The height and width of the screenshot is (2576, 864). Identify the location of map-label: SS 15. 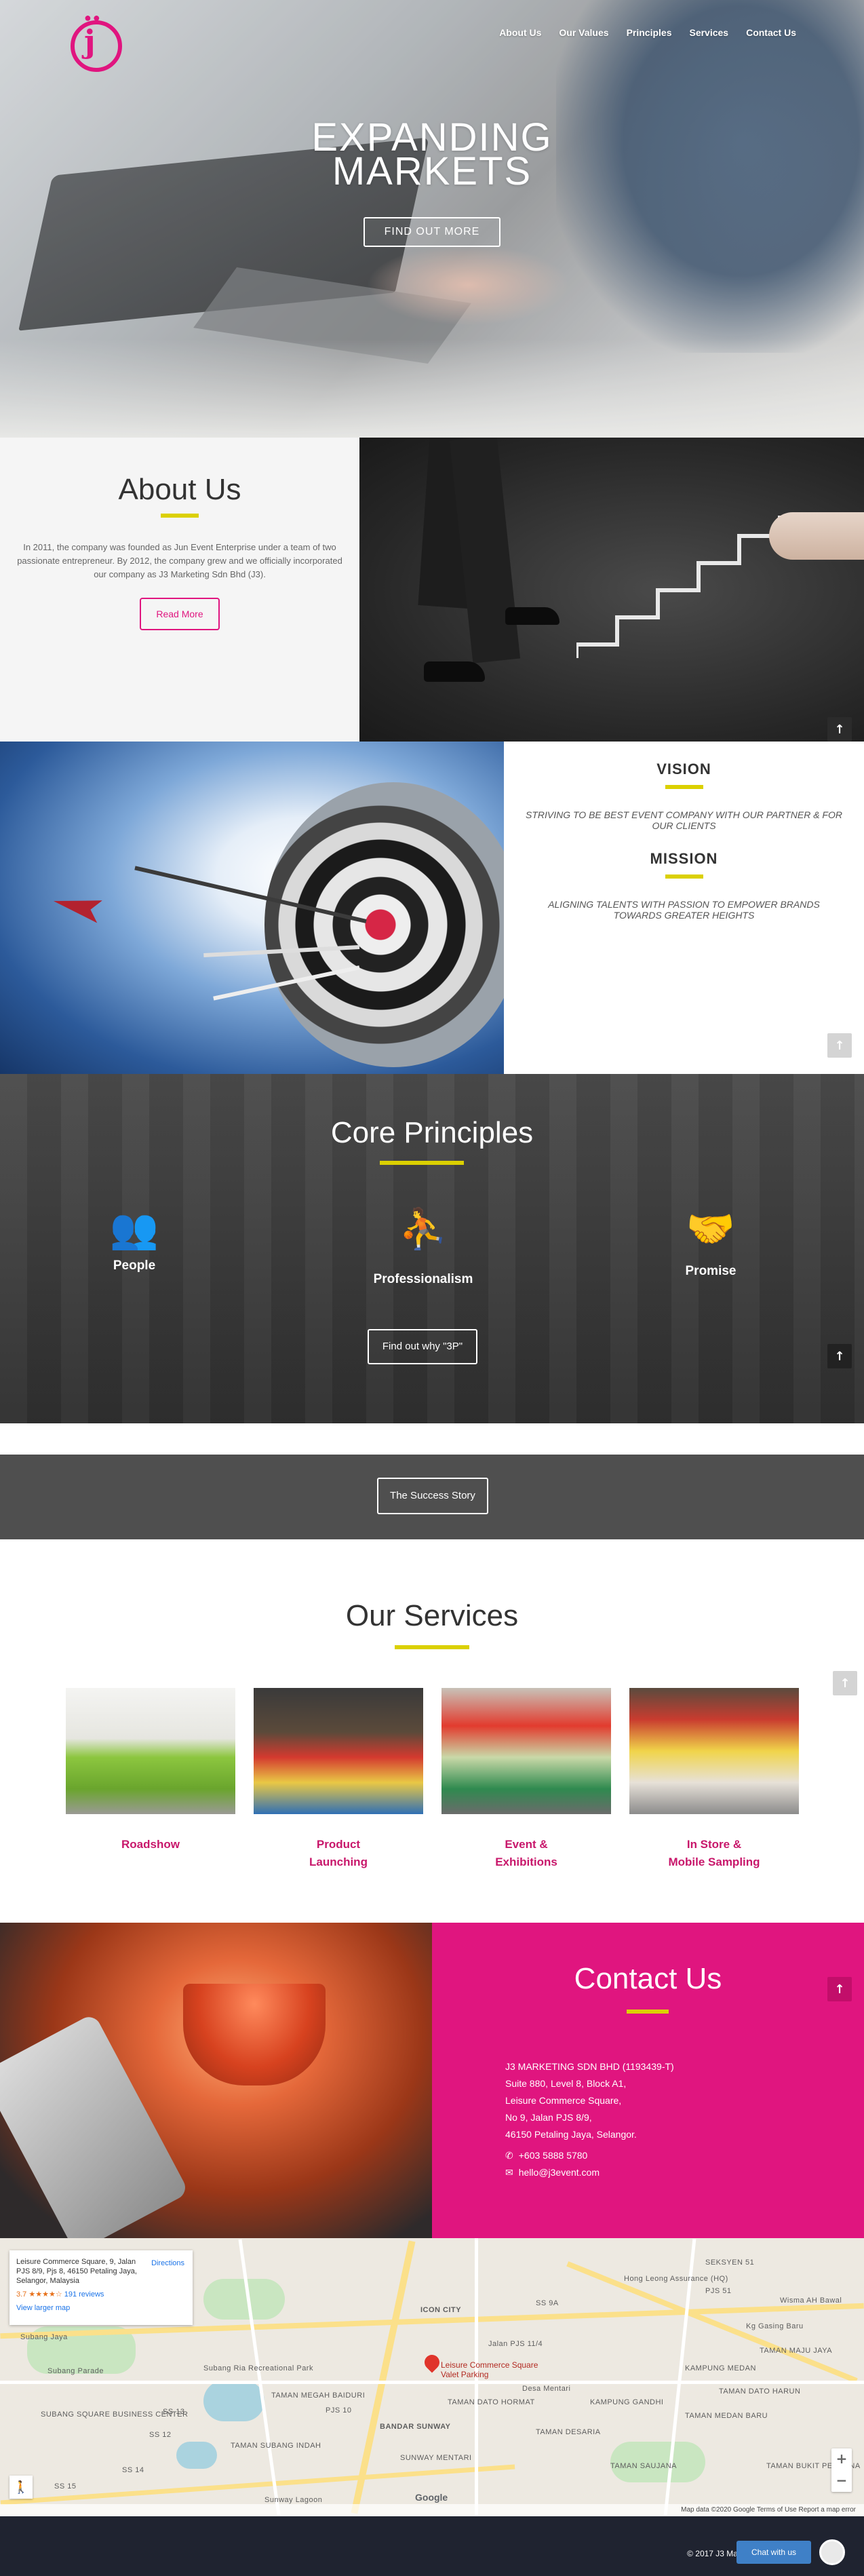
(65, 2486).